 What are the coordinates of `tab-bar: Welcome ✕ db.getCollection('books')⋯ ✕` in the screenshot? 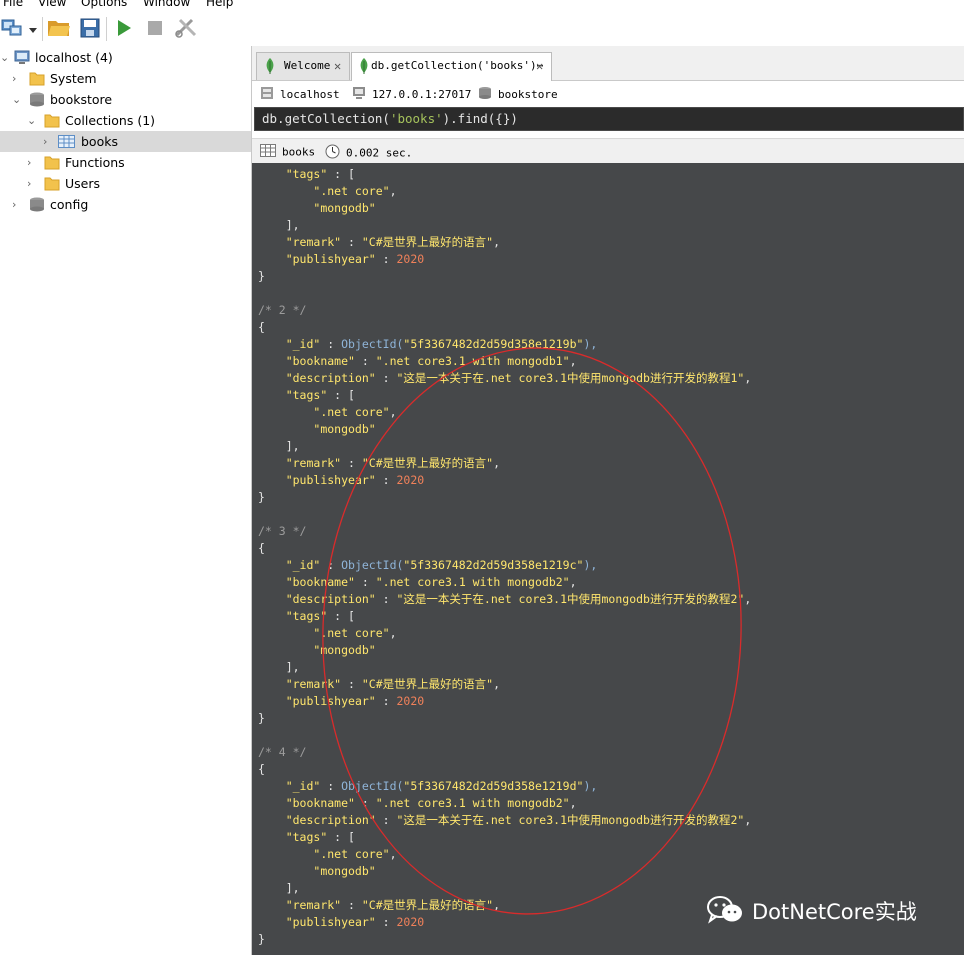 It's located at (608, 63).